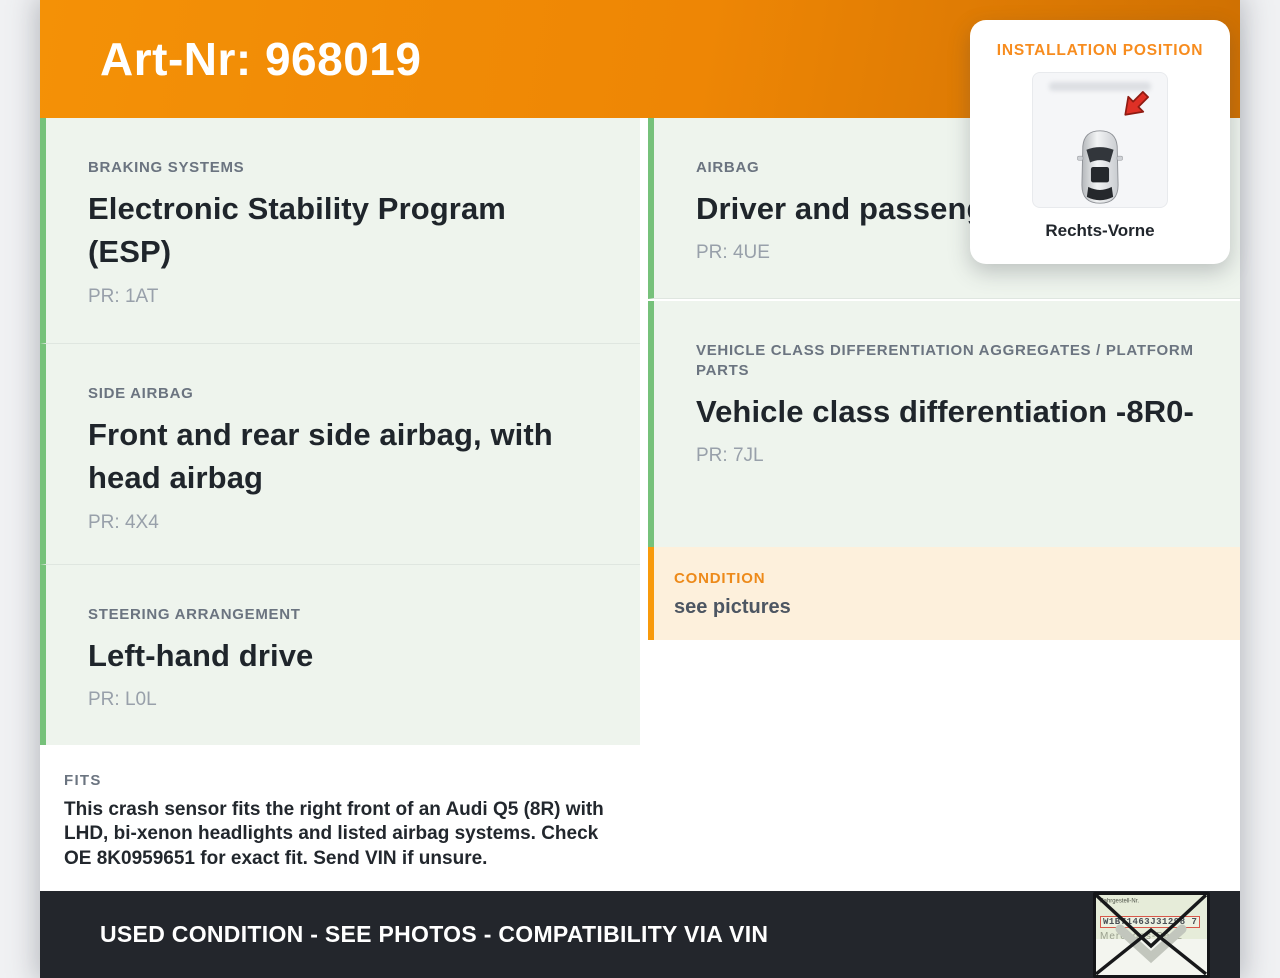 This screenshot has width=1280, height=978. Describe the element at coordinates (297, 230) in the screenshot. I see `card-title: Electronic Stability Program (ESP)` at that location.